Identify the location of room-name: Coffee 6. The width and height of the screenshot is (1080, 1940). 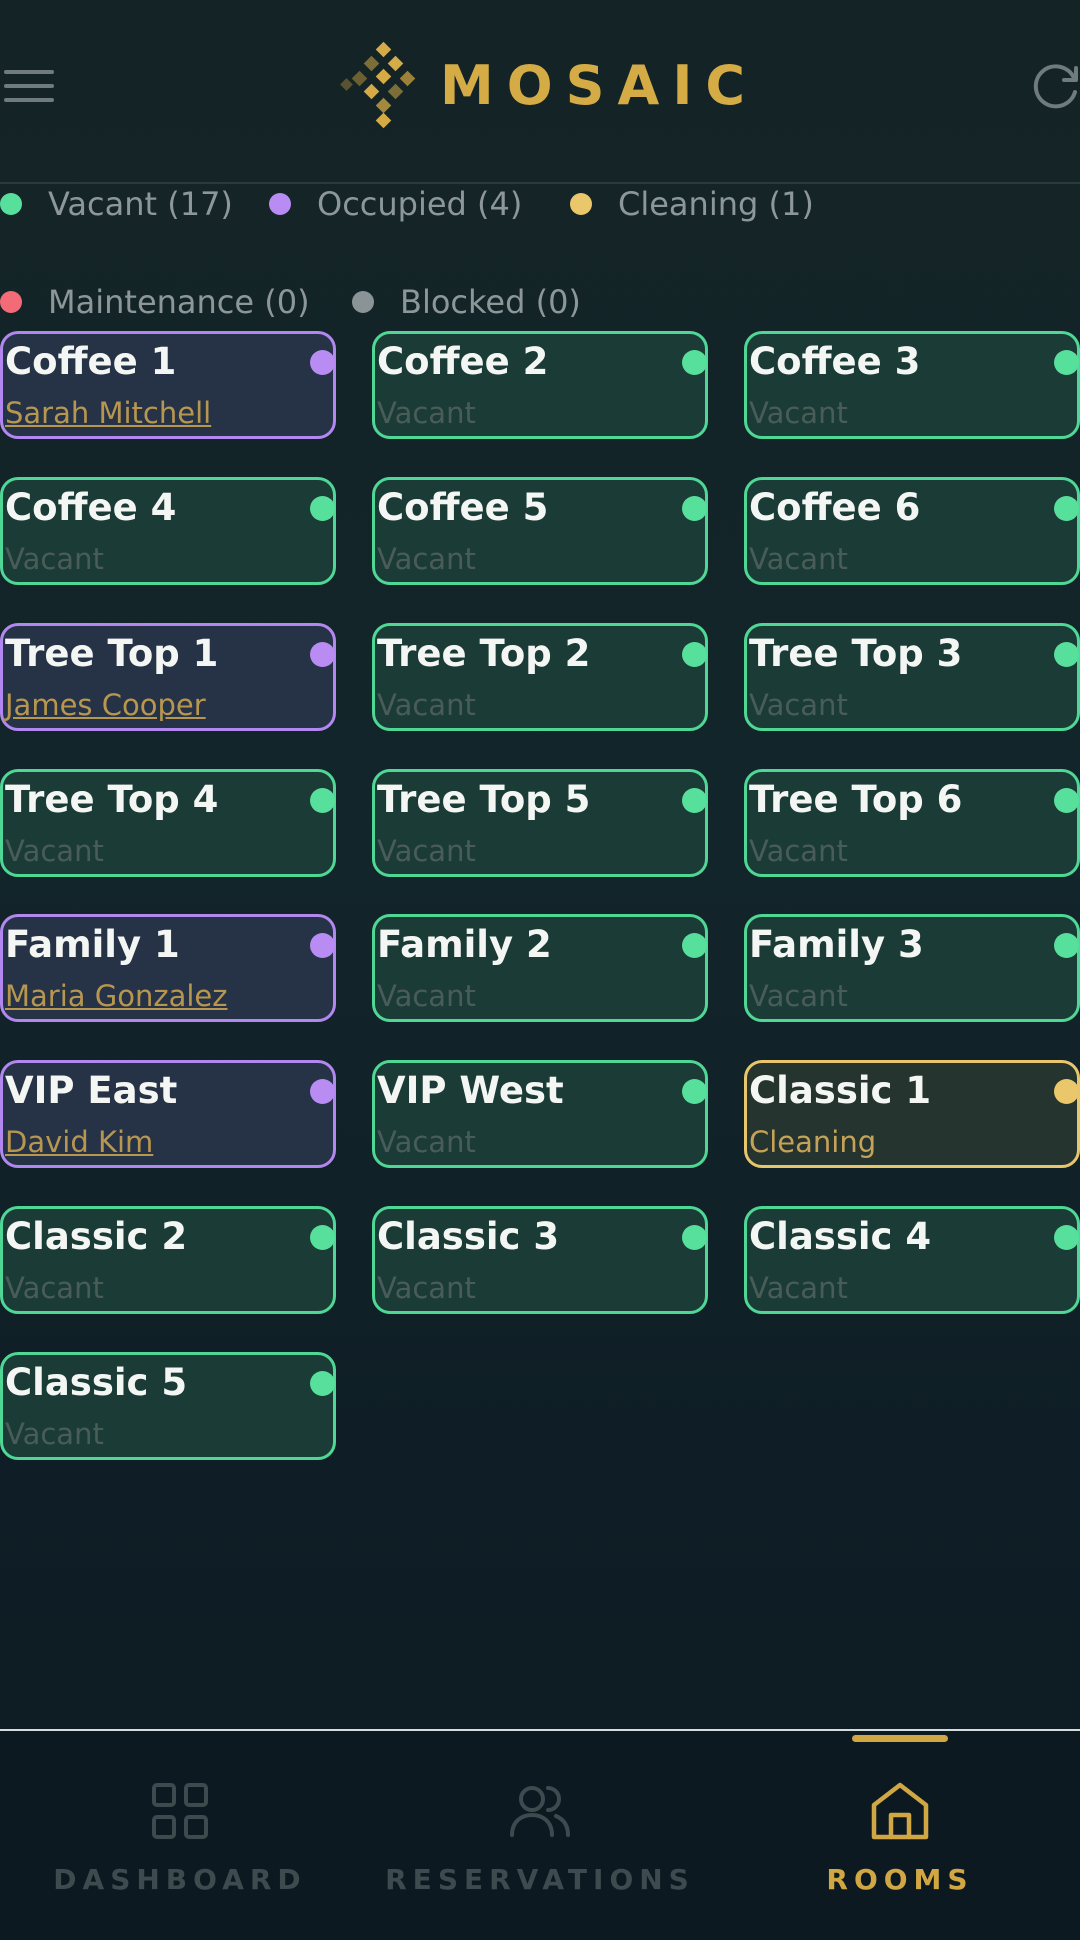
(835, 507).